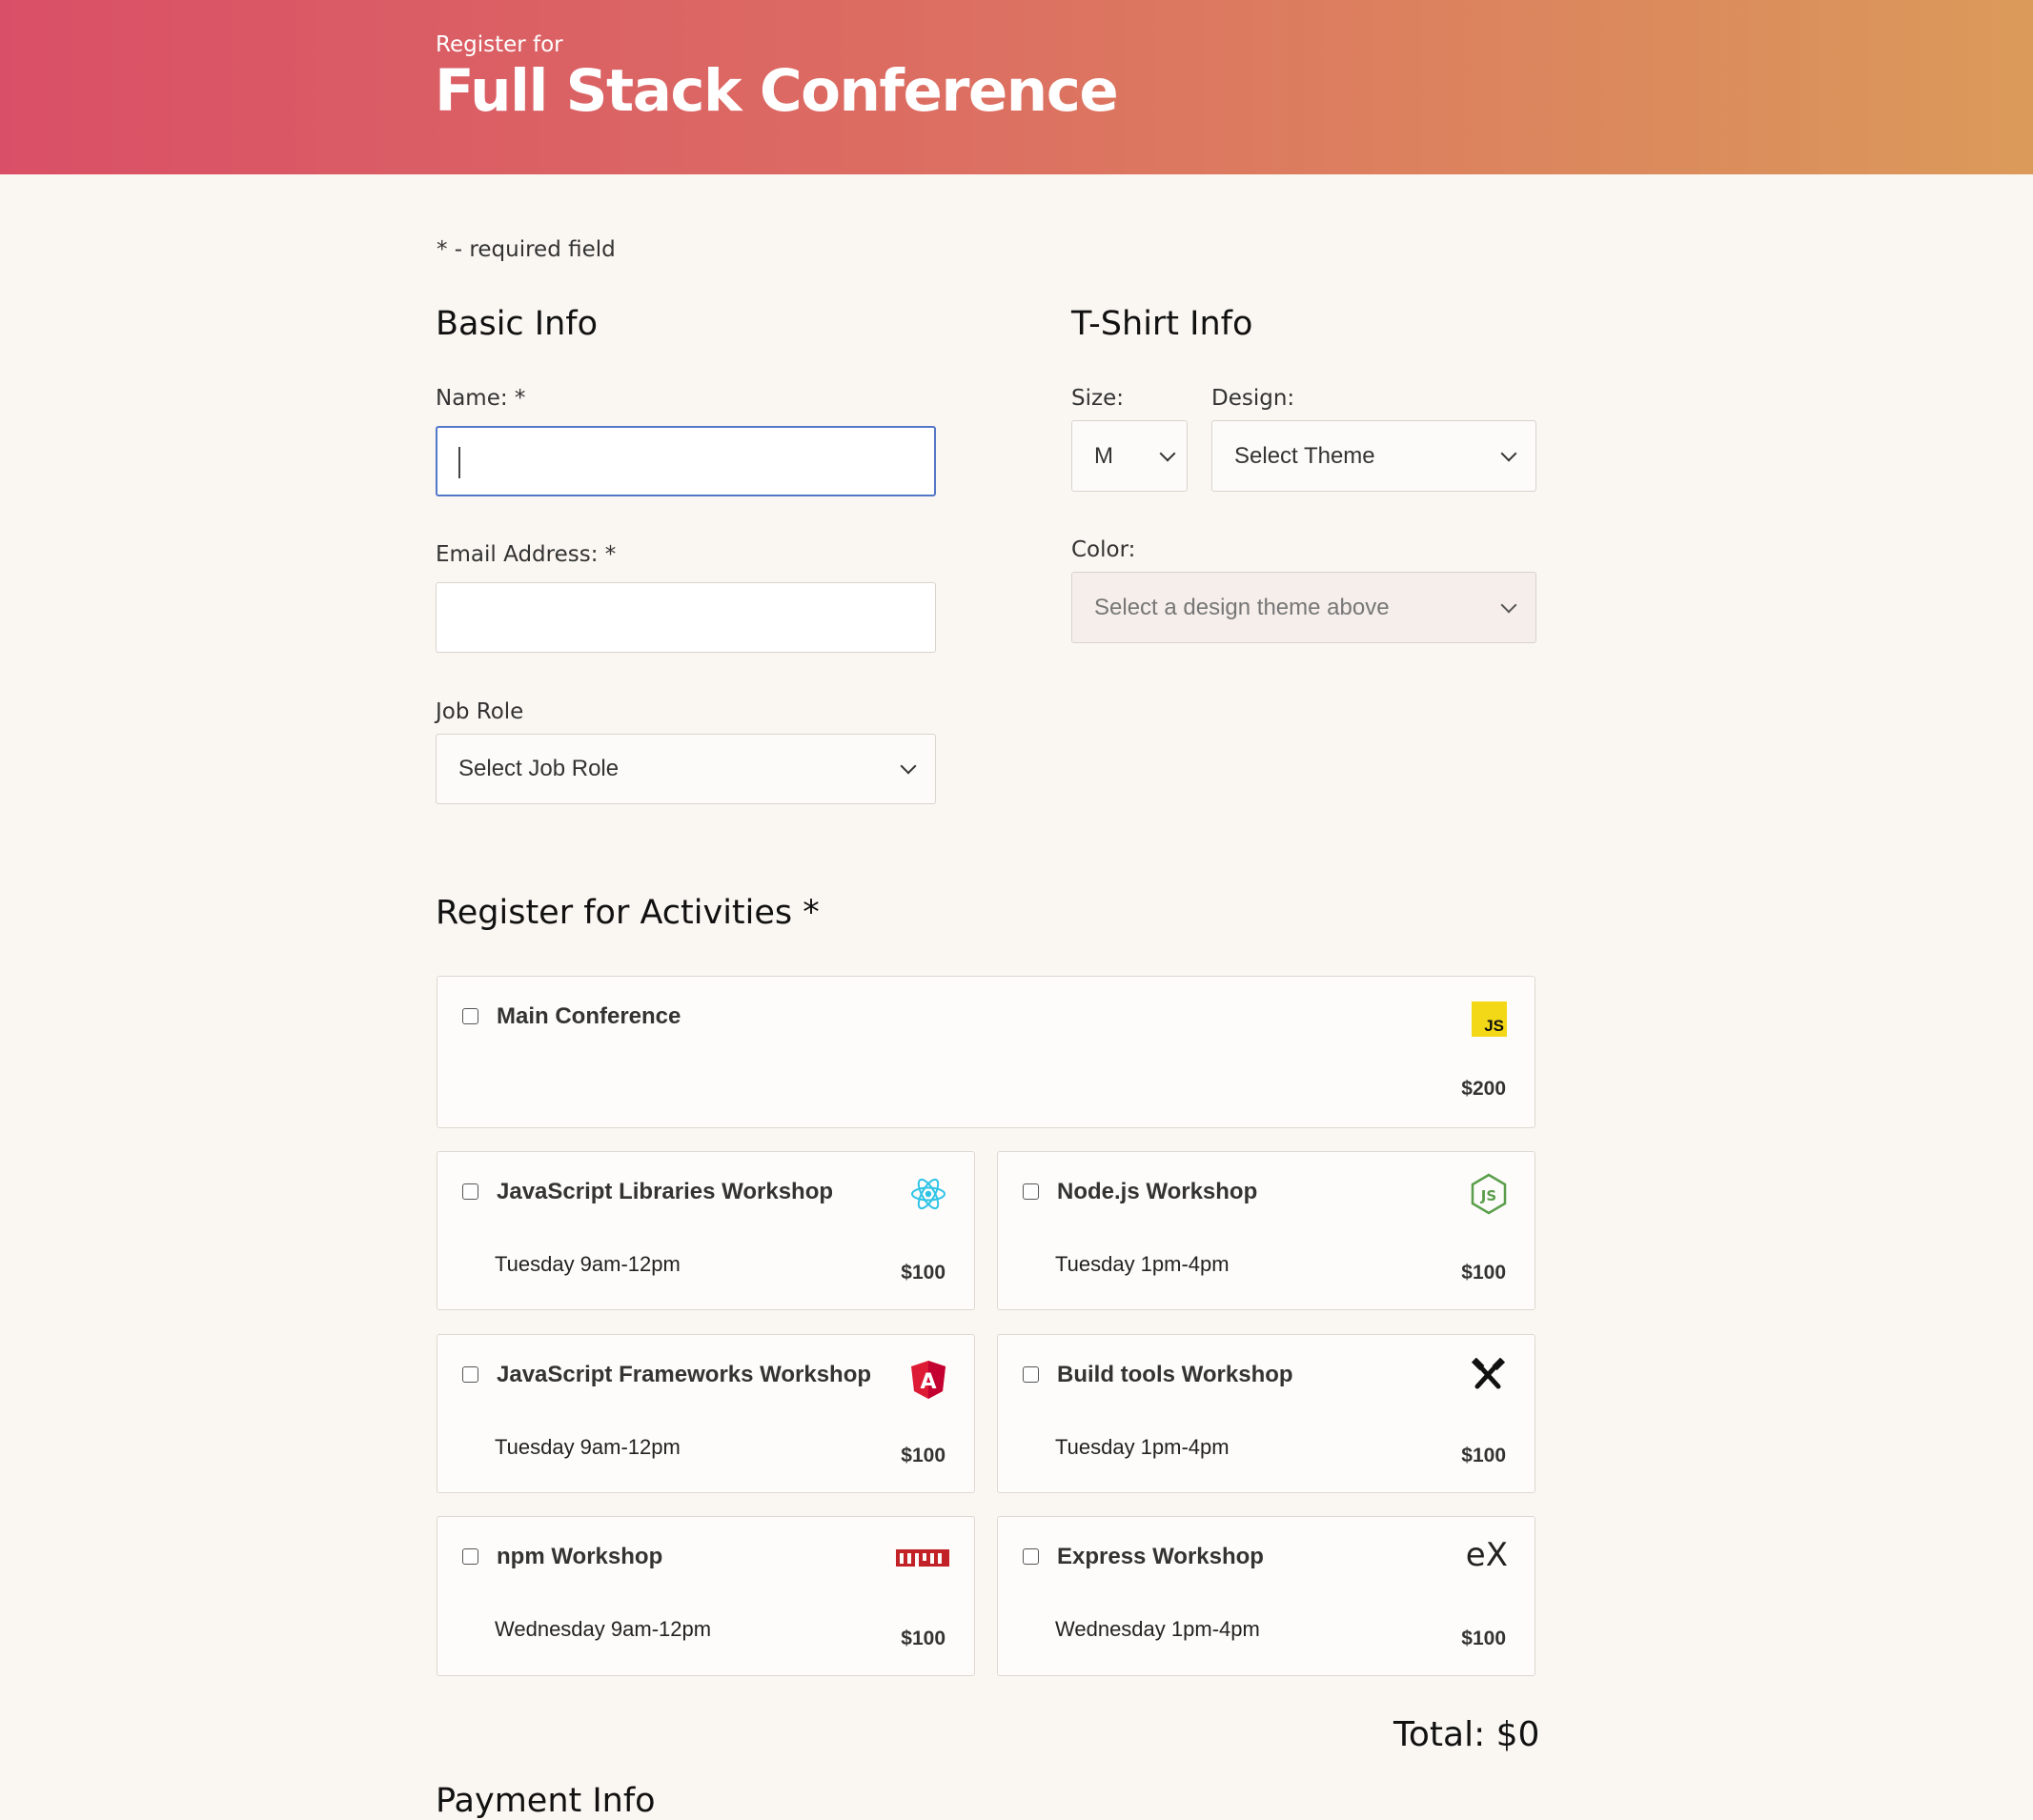 The width and height of the screenshot is (2033, 1820). Describe the element at coordinates (928, 1196) in the screenshot. I see `react-icon` at that location.